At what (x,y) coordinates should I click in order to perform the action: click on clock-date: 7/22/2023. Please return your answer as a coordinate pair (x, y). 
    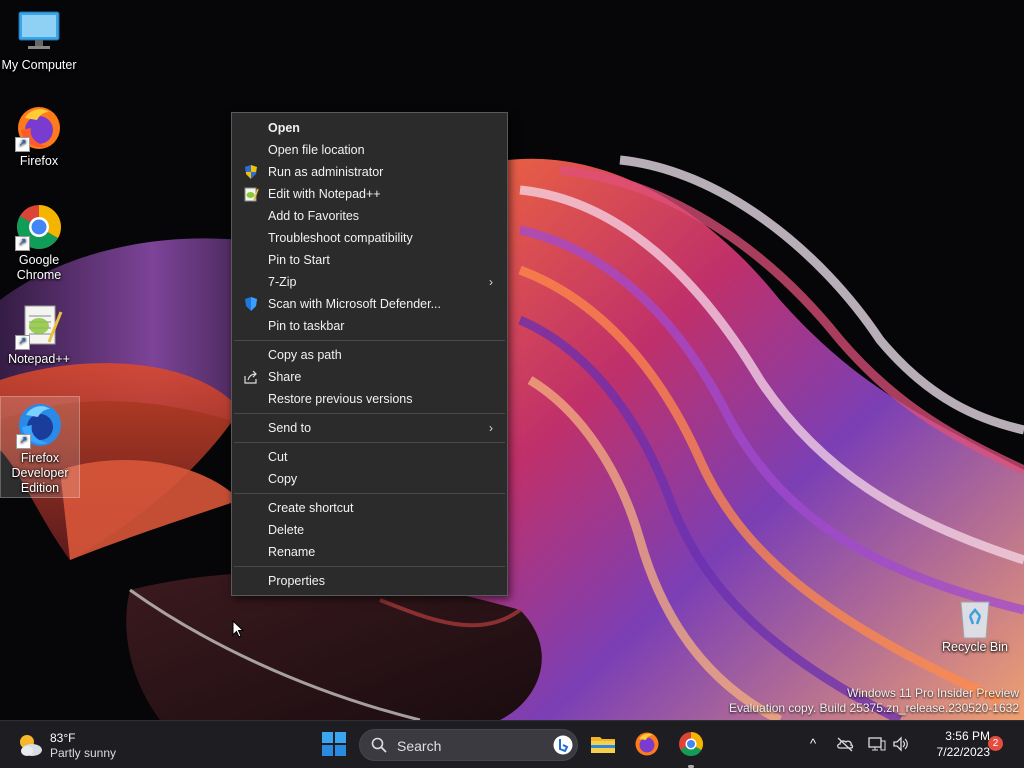
    Looking at the image, I should click on (963, 752).